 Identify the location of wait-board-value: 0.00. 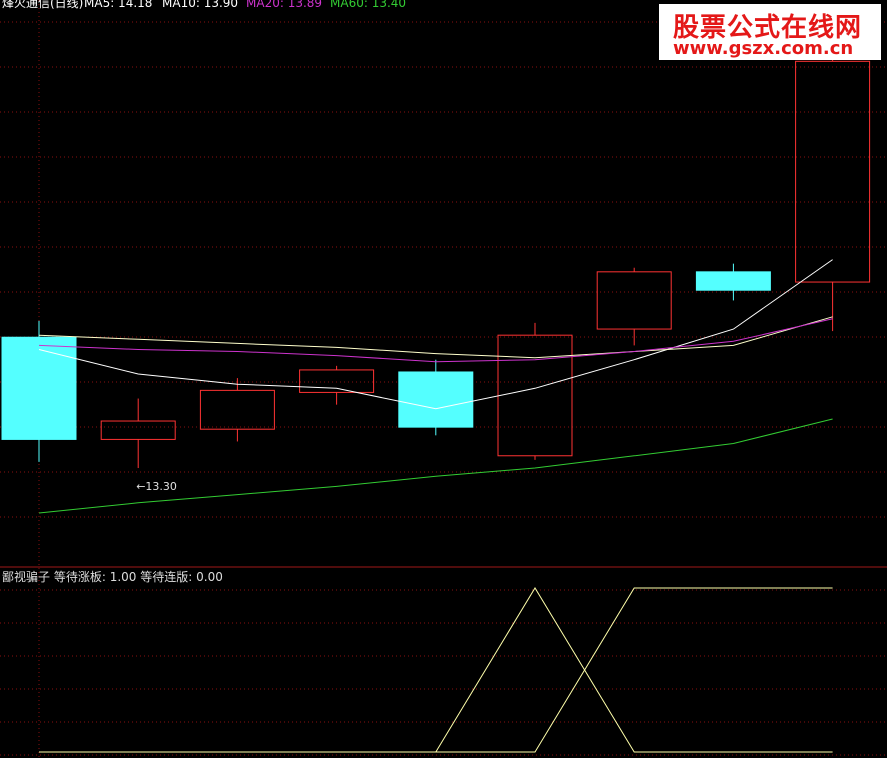
(209, 577).